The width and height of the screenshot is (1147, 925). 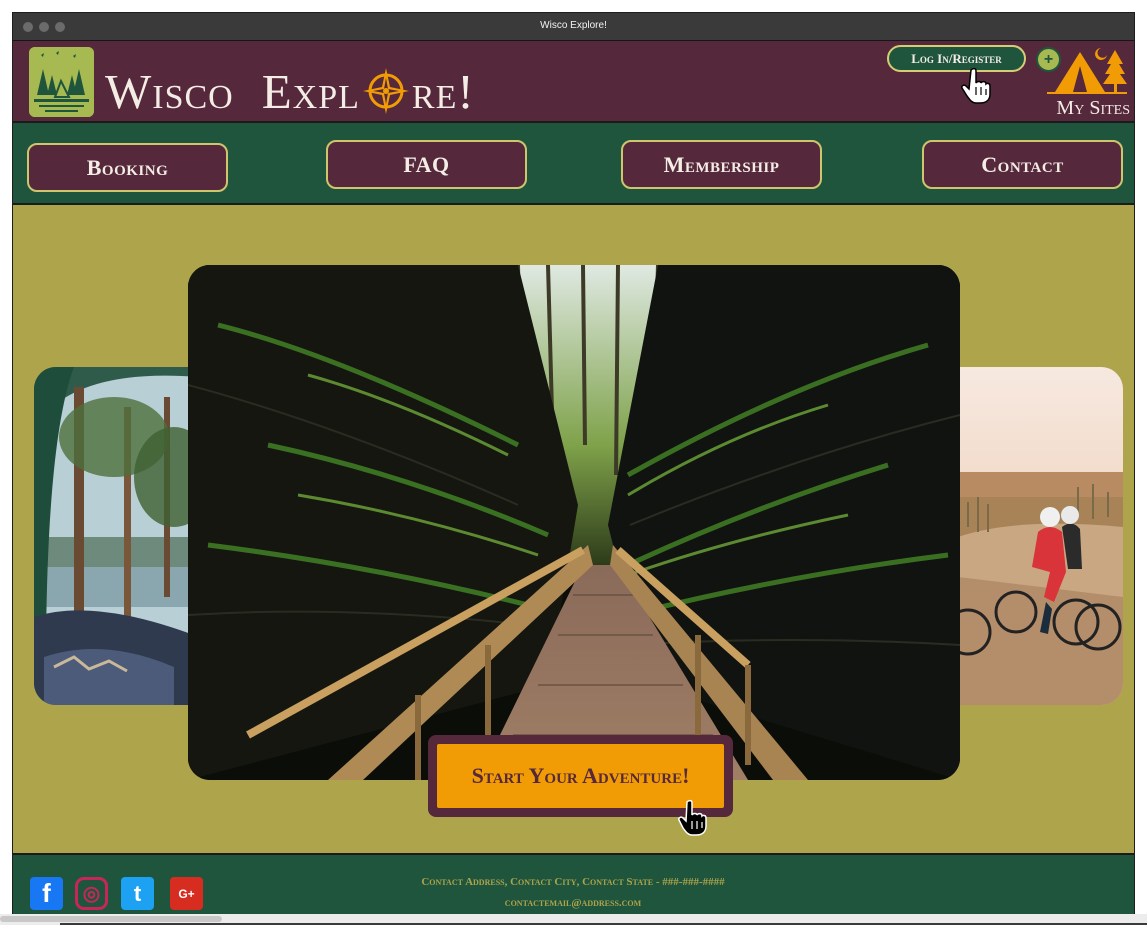 What do you see at coordinates (956, 58) in the screenshot?
I see `login-register-button: Log In/Register` at bounding box center [956, 58].